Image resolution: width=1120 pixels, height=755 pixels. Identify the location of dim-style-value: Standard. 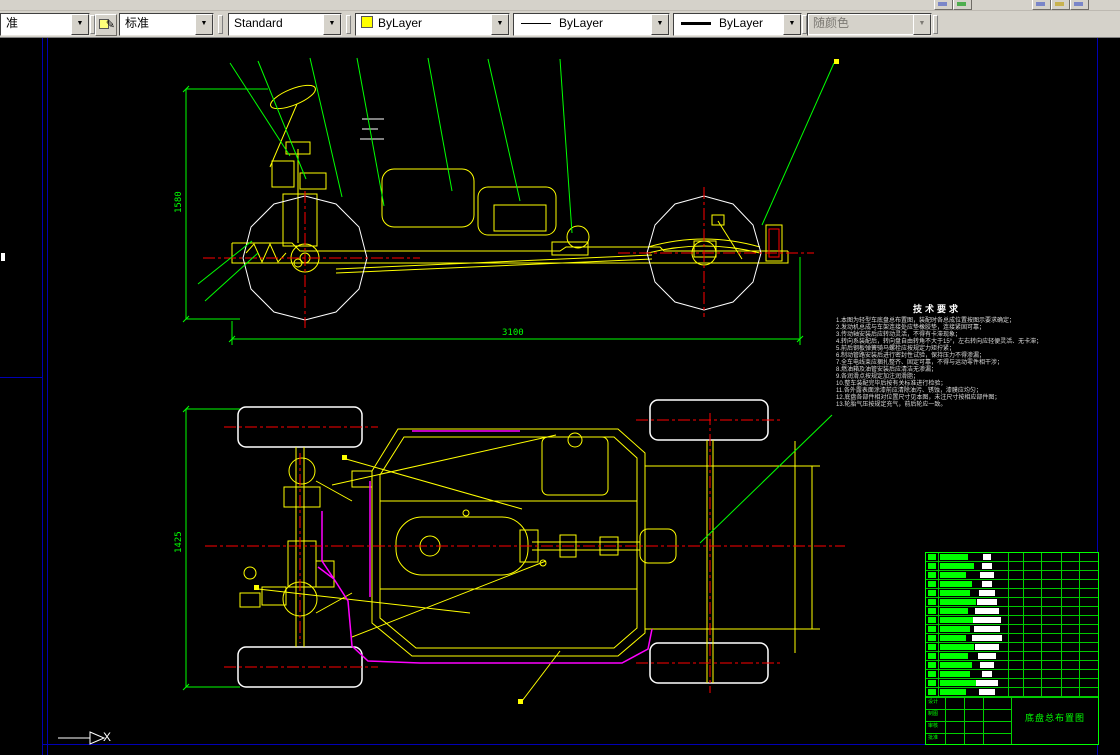
(277, 24).